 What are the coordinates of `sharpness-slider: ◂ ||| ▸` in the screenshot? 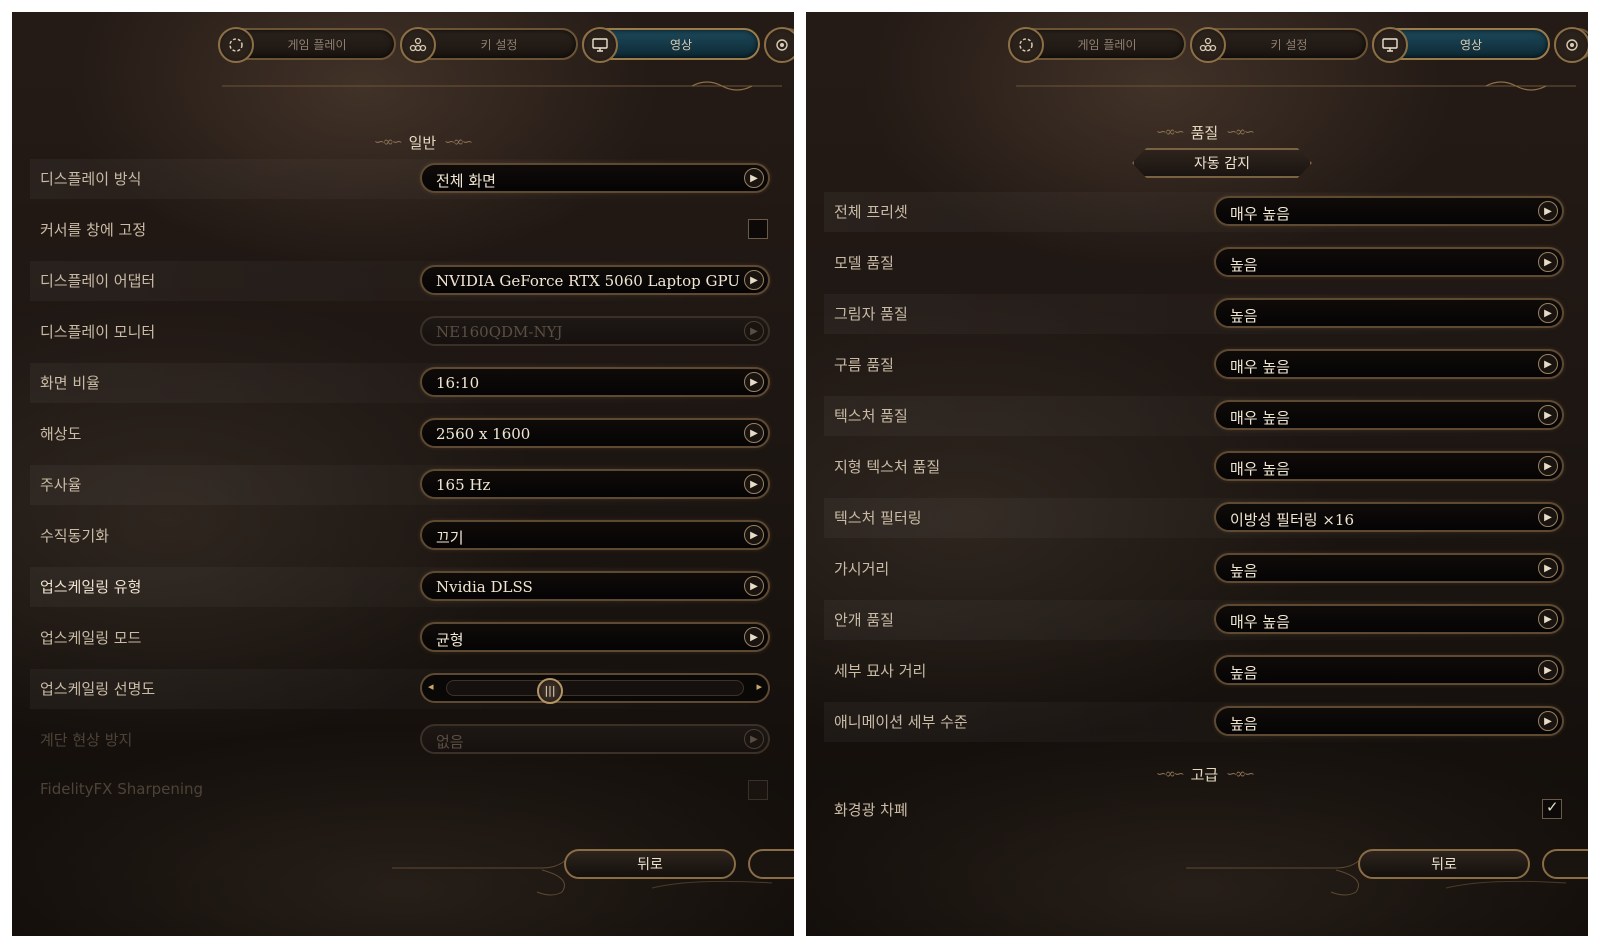 It's located at (595, 688).